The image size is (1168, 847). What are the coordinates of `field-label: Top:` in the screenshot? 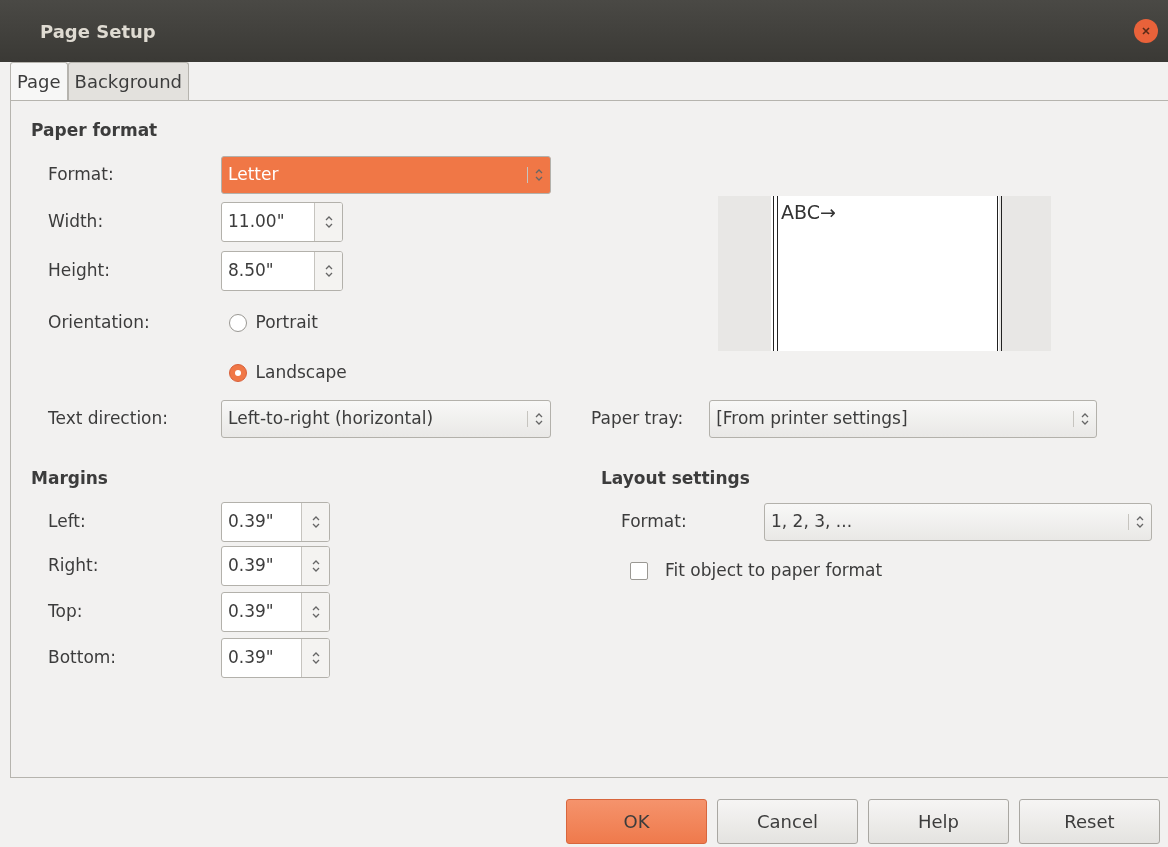 It's located at (65, 612).